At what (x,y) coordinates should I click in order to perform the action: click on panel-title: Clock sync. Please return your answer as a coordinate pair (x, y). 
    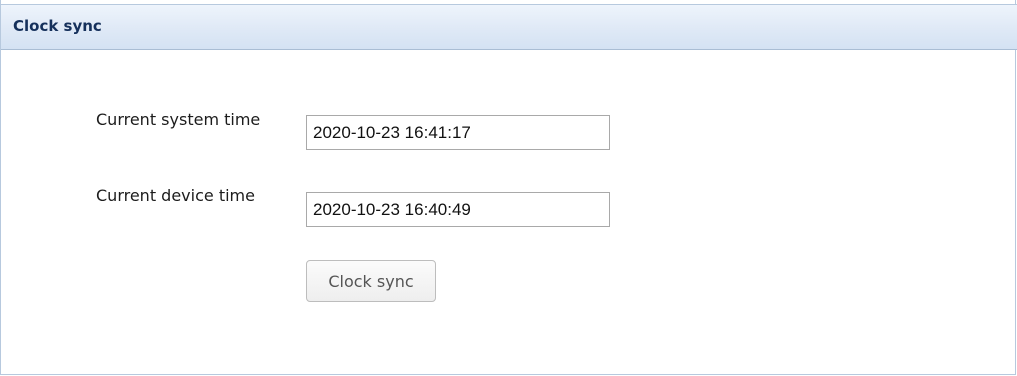
    Looking at the image, I should click on (57, 26).